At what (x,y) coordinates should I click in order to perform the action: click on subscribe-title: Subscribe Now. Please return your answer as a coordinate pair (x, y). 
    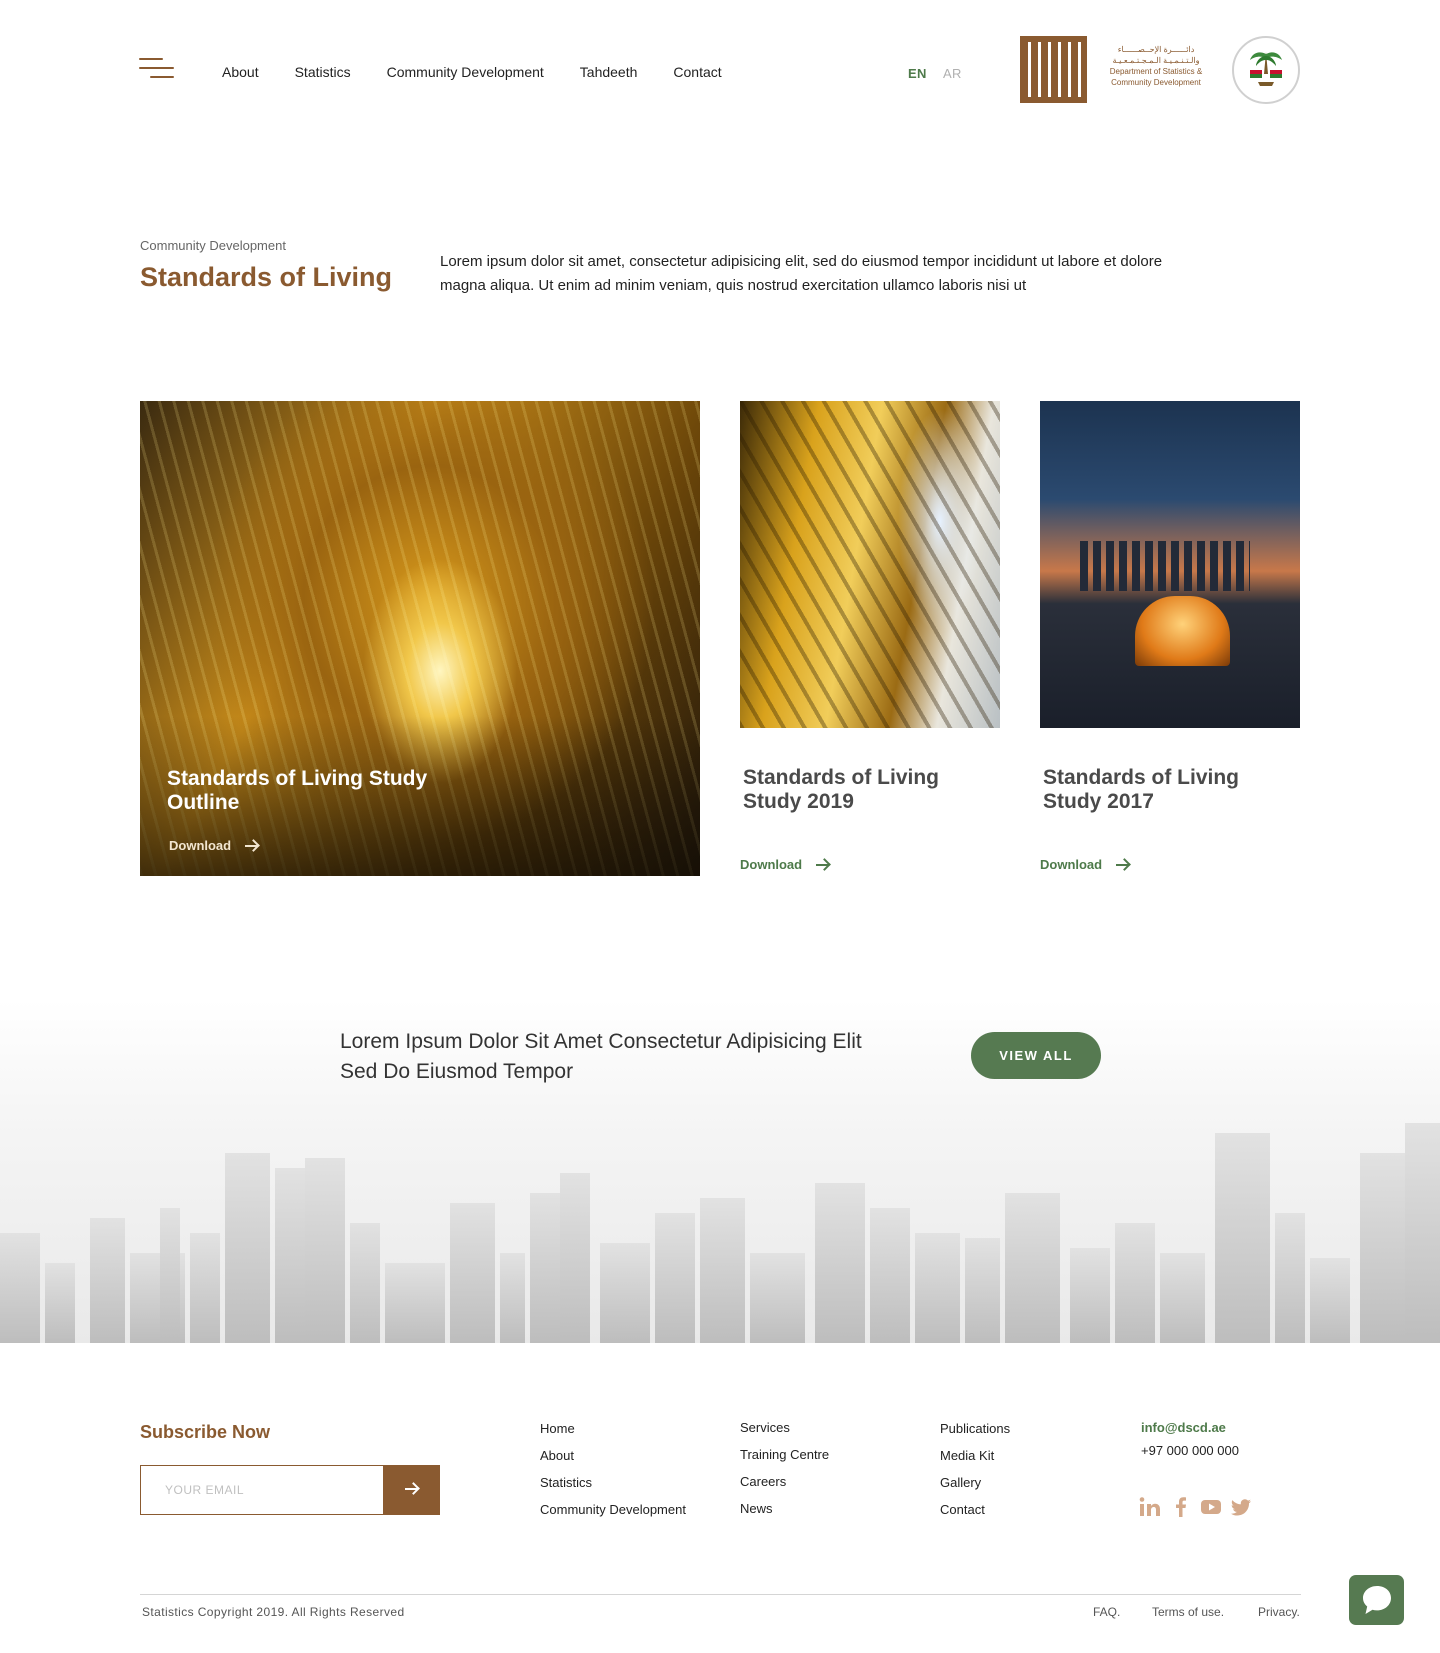
    Looking at the image, I should click on (205, 1432).